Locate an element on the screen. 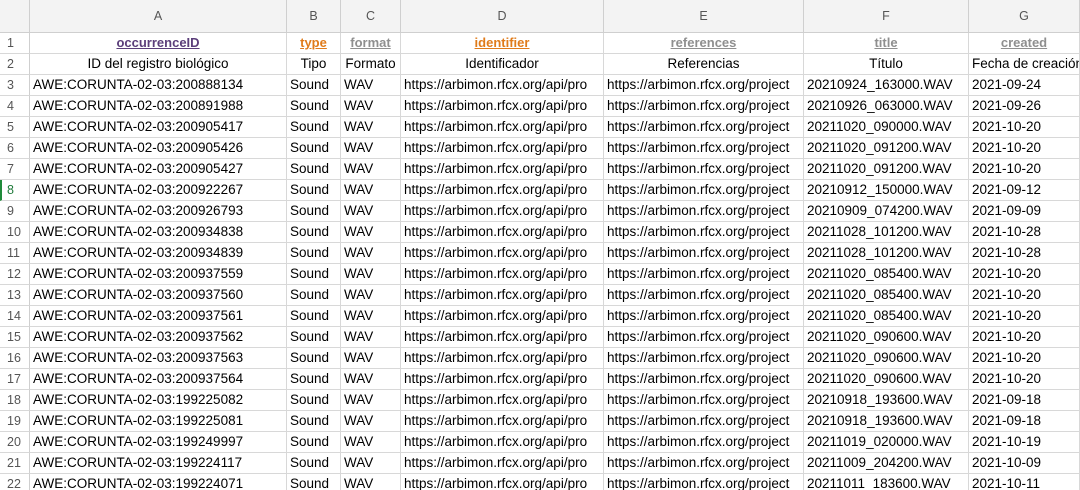  table-cell: 20211019_020000.WAV is located at coordinates (886, 442).